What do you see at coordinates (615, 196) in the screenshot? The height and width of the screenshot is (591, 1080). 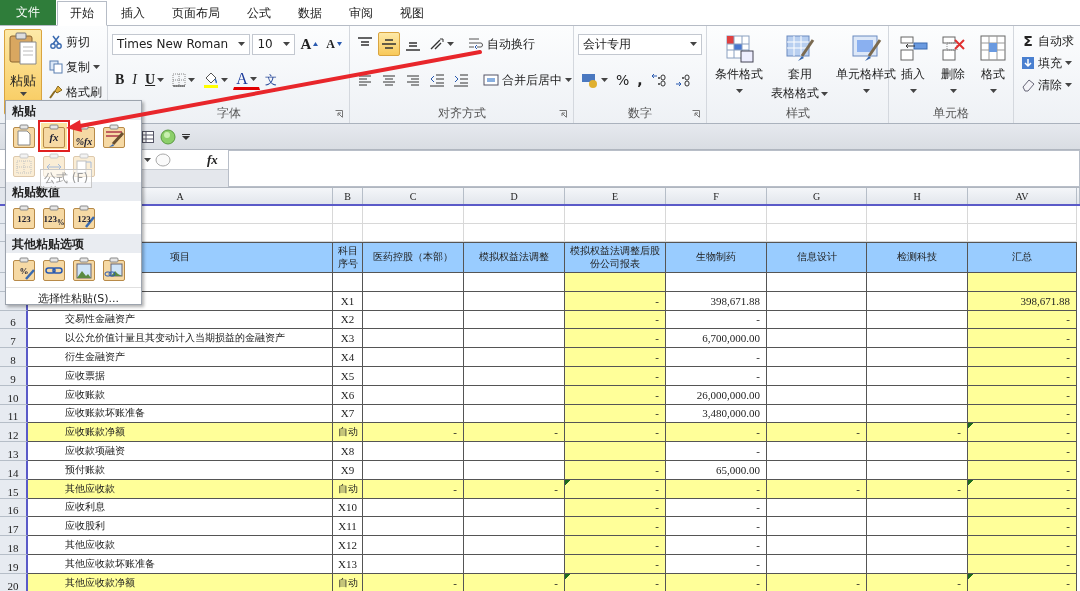 I see `column-header: E` at bounding box center [615, 196].